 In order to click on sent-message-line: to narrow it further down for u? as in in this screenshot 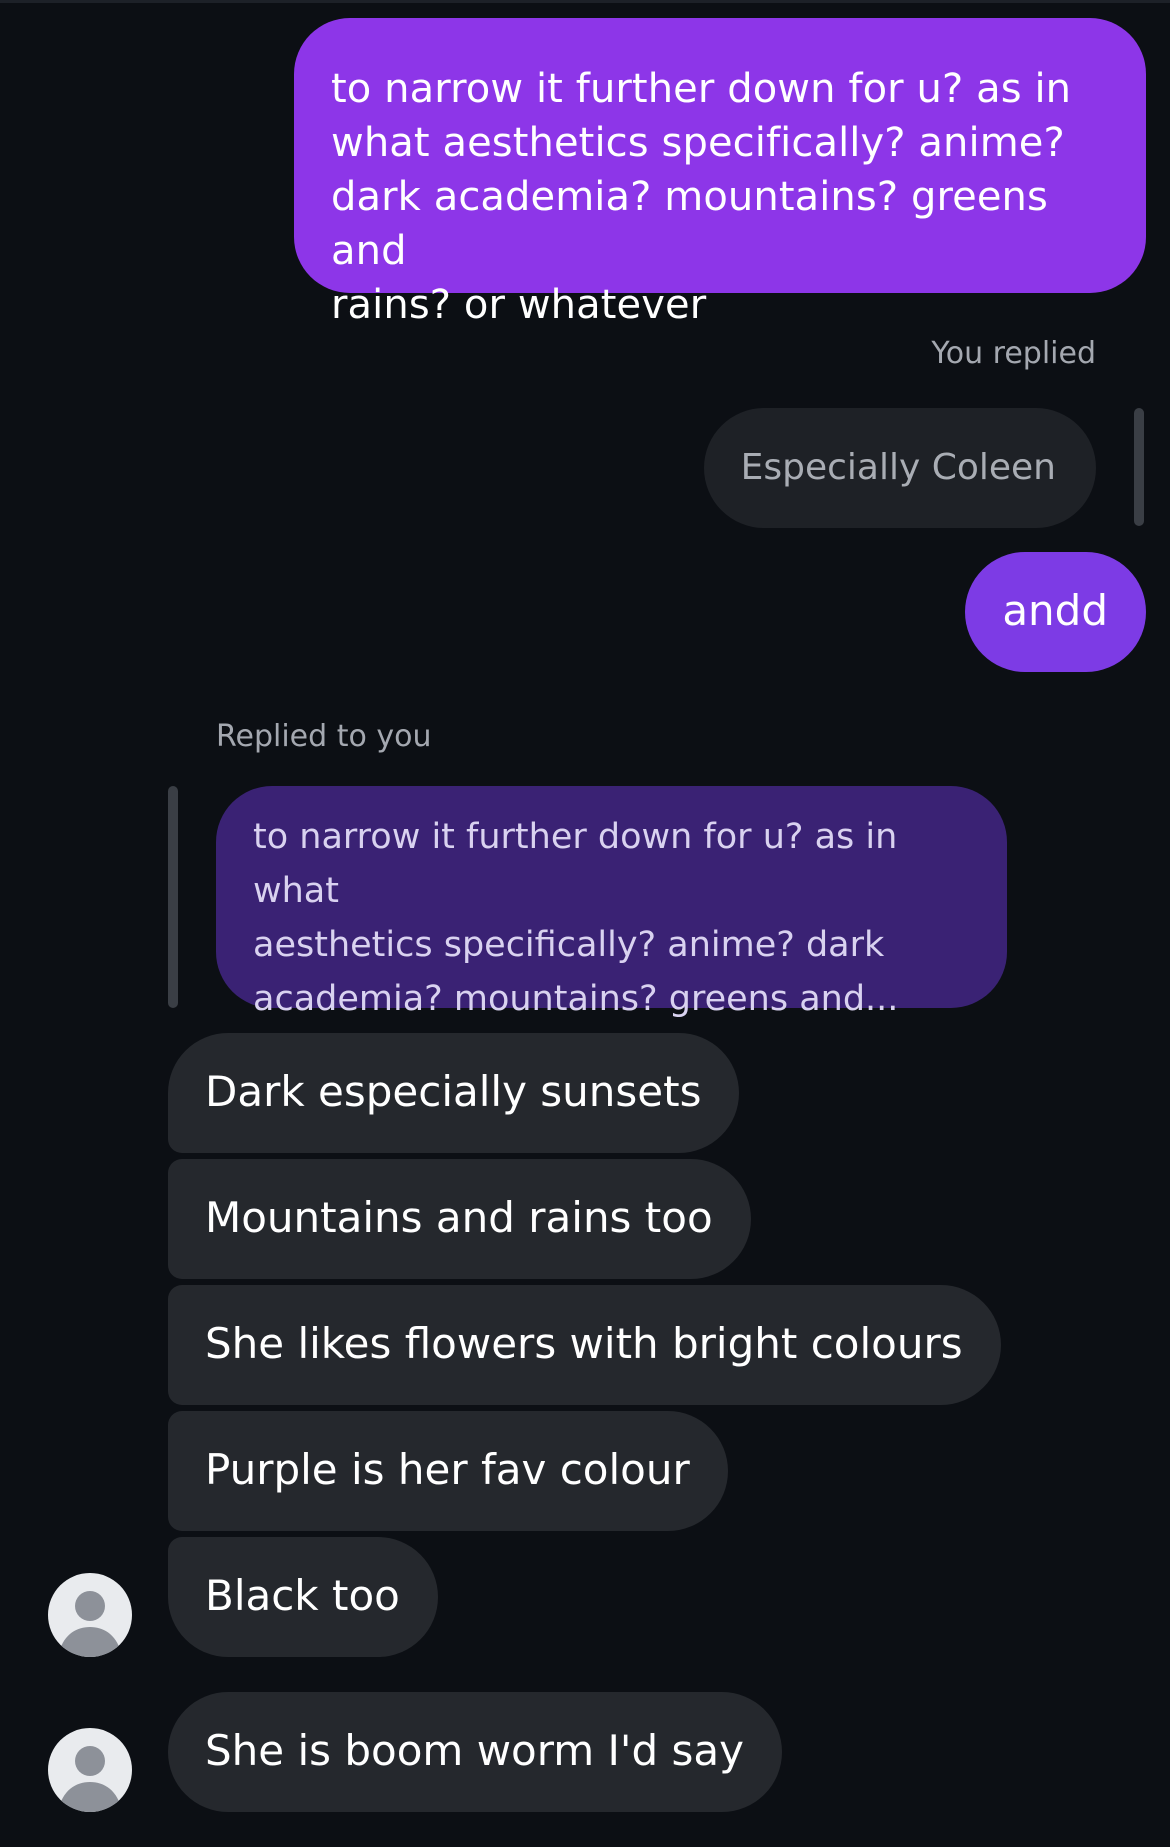, I will do `click(701, 89)`.